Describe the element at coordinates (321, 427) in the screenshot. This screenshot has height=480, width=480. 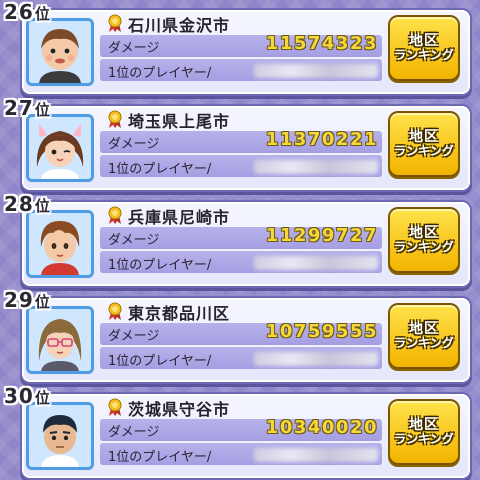
I see `damage-value: 10340020` at that location.